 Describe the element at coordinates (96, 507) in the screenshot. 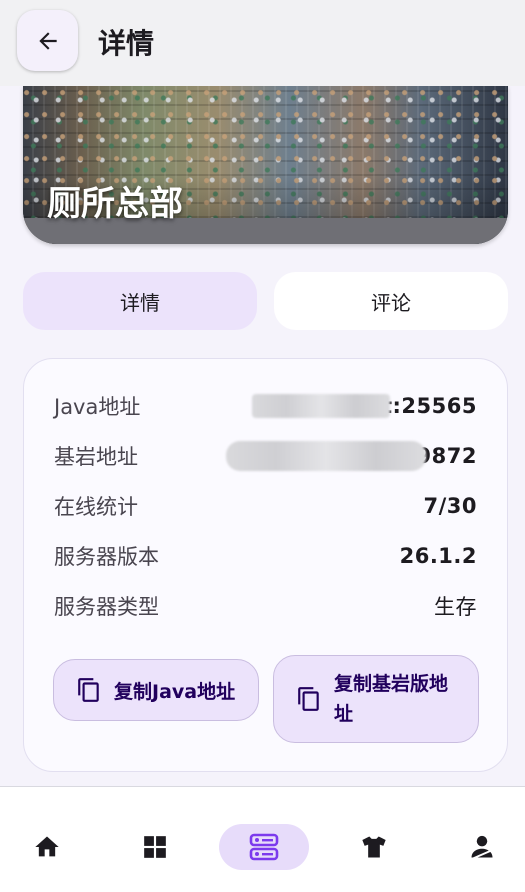

I see `online-stats-label: 在线统计` at that location.